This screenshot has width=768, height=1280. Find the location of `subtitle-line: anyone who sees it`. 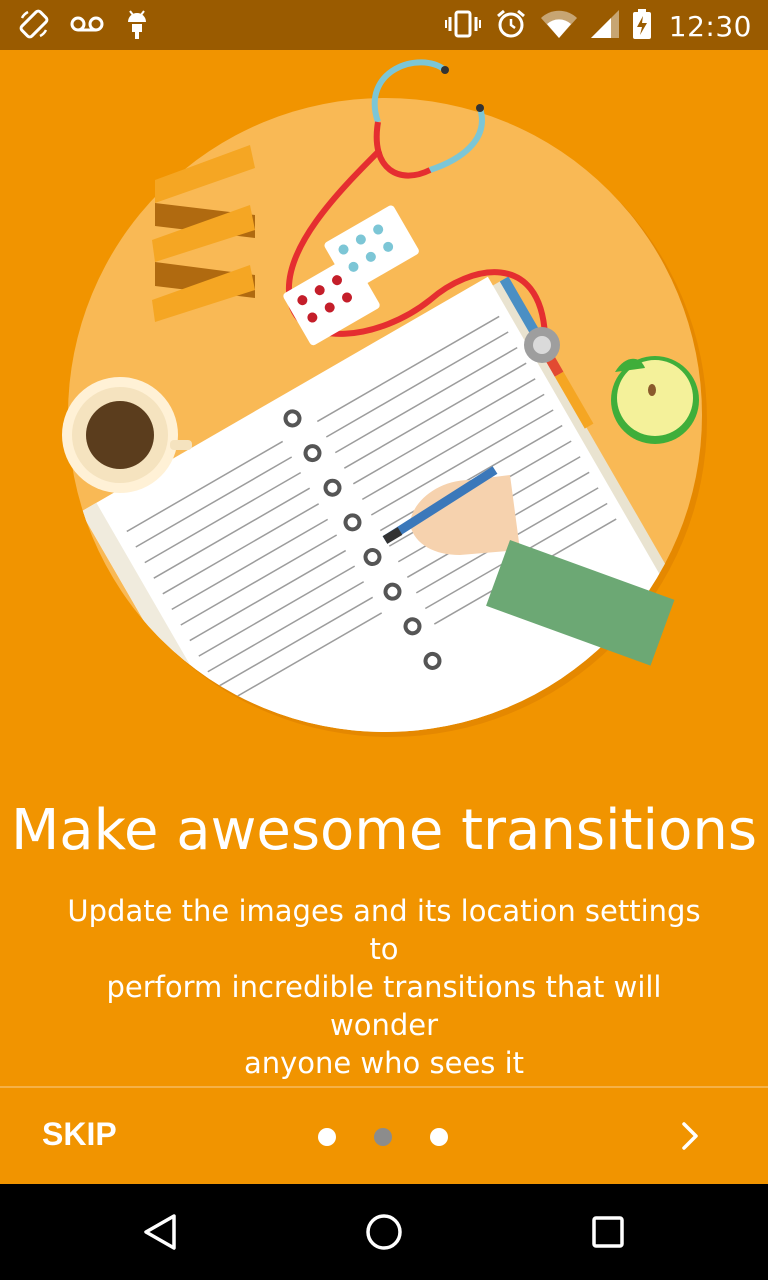

subtitle-line: anyone who sees it is located at coordinates (384, 1063).